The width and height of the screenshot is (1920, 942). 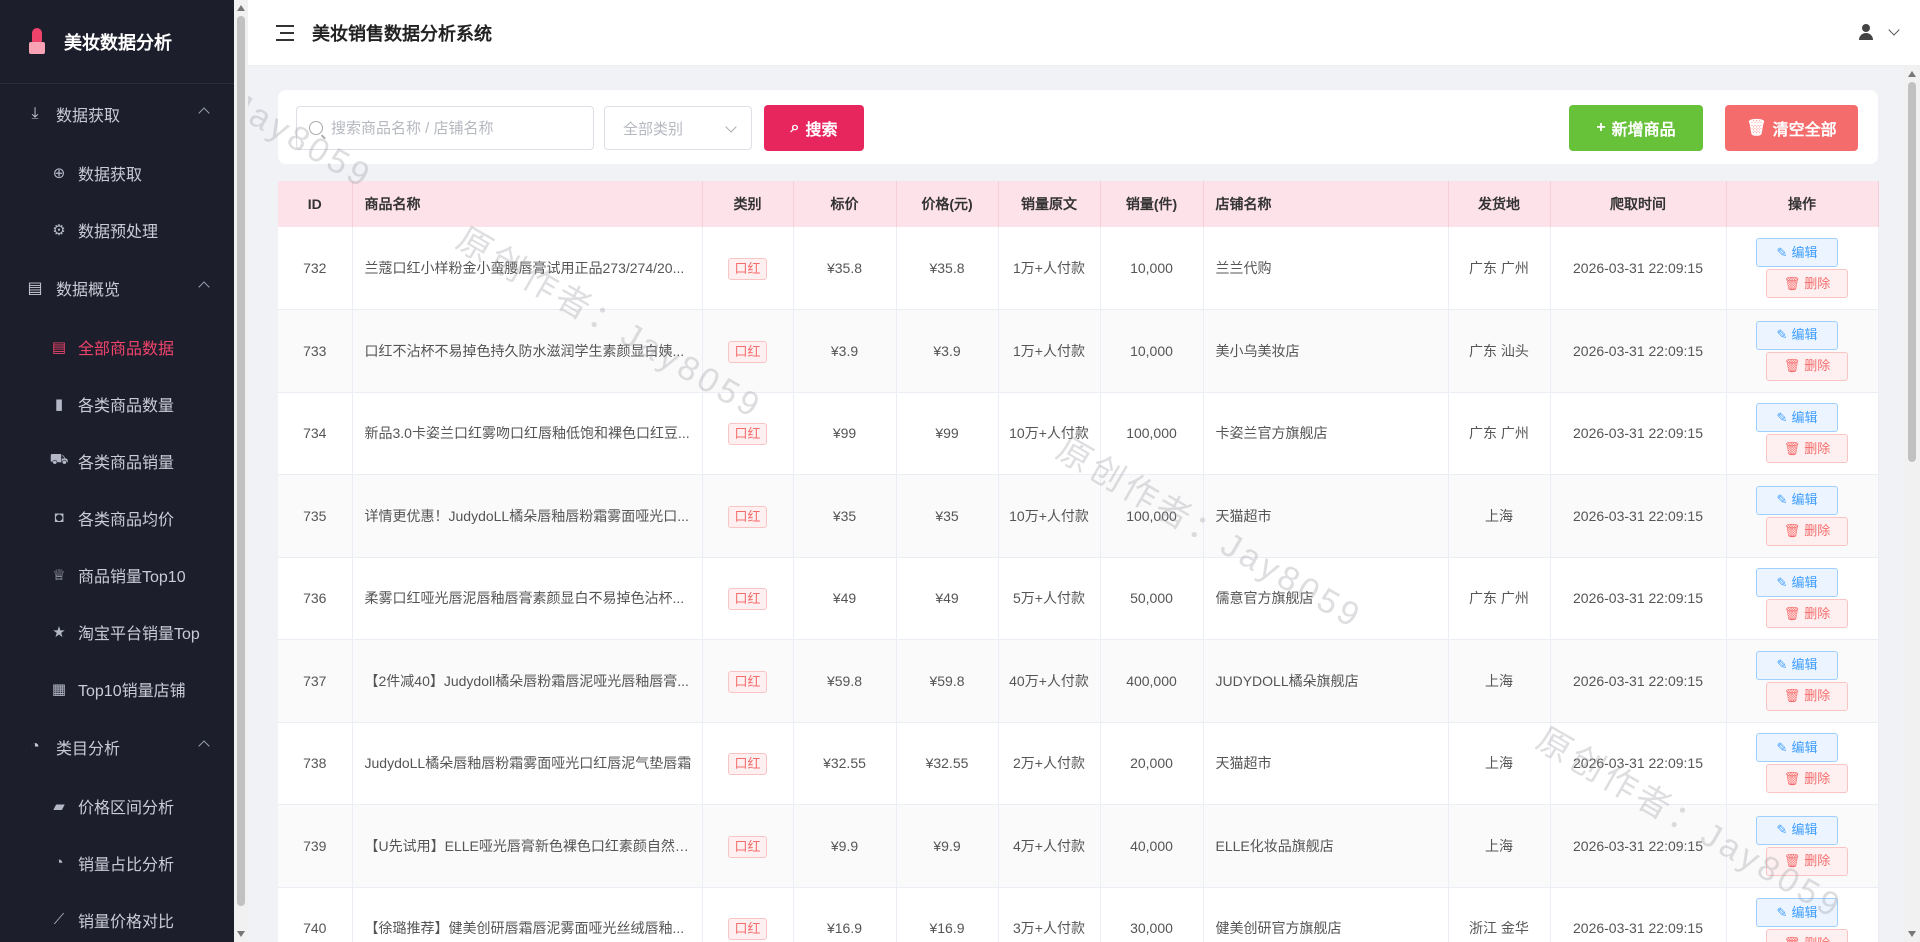 I want to click on user-icon, so click(x=1866, y=32).